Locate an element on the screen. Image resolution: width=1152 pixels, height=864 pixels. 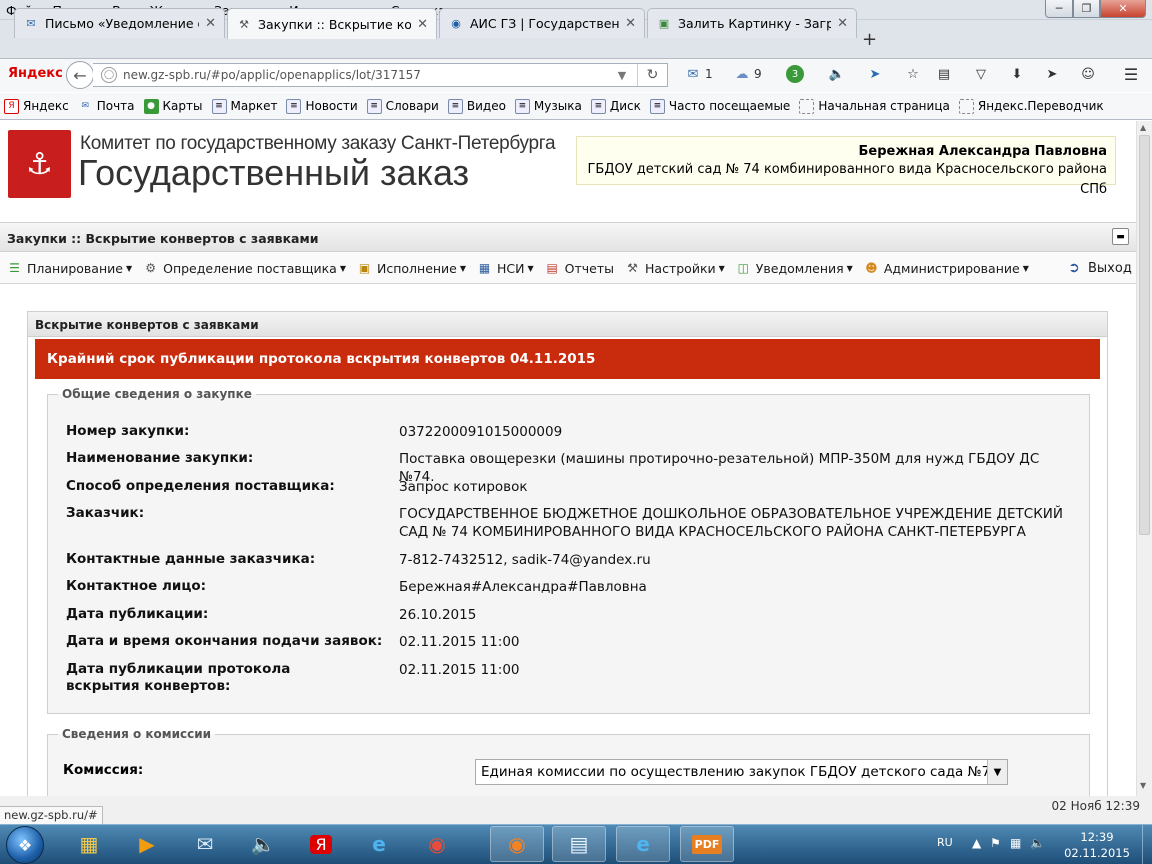
clock: 12:39 02.11.2015 is located at coordinates (1097, 845).